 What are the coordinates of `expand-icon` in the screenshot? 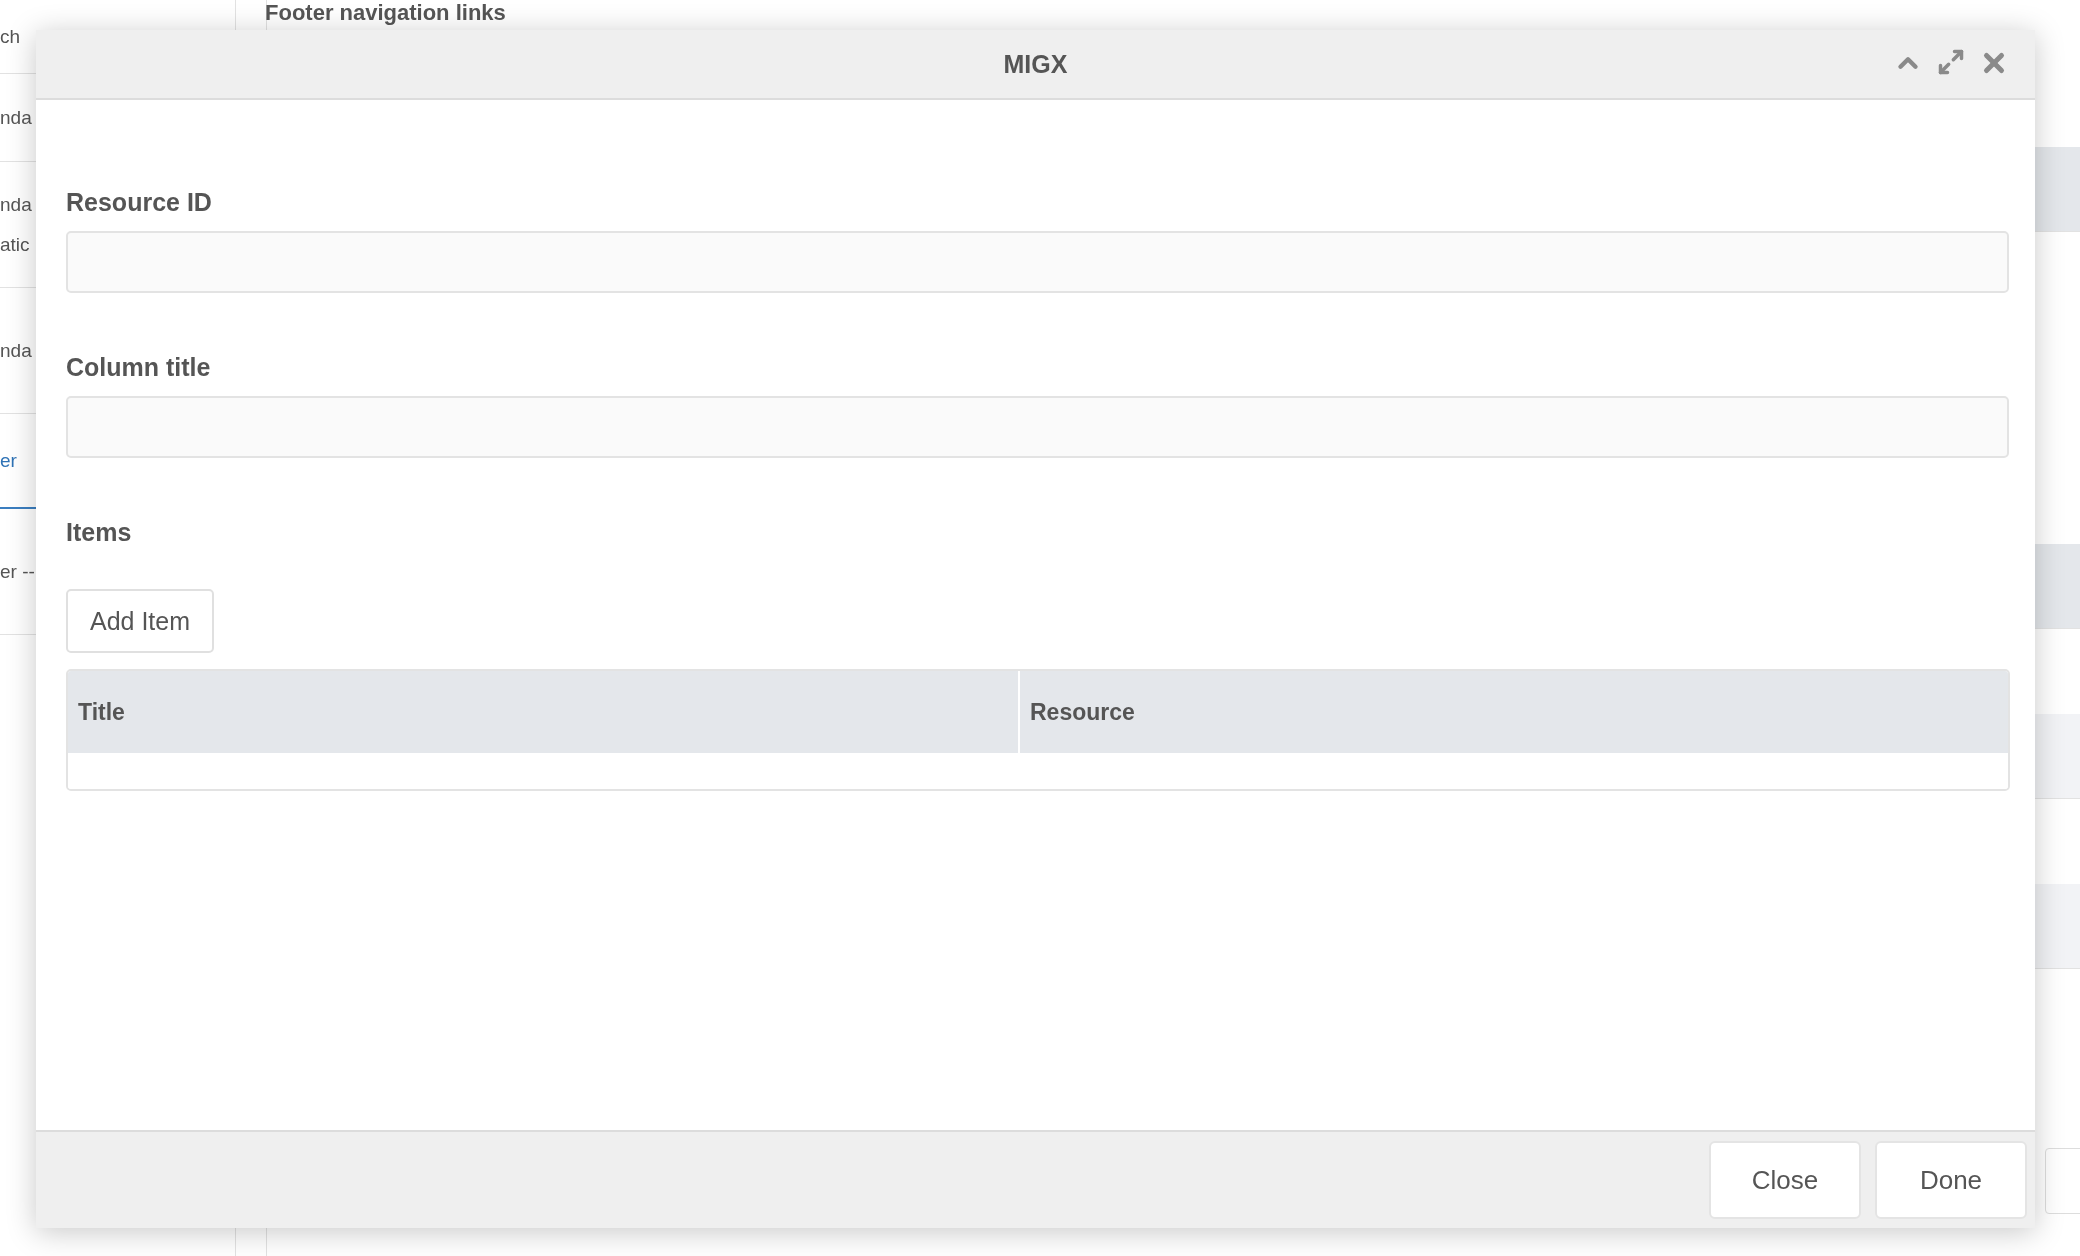 It's located at (1951, 62).